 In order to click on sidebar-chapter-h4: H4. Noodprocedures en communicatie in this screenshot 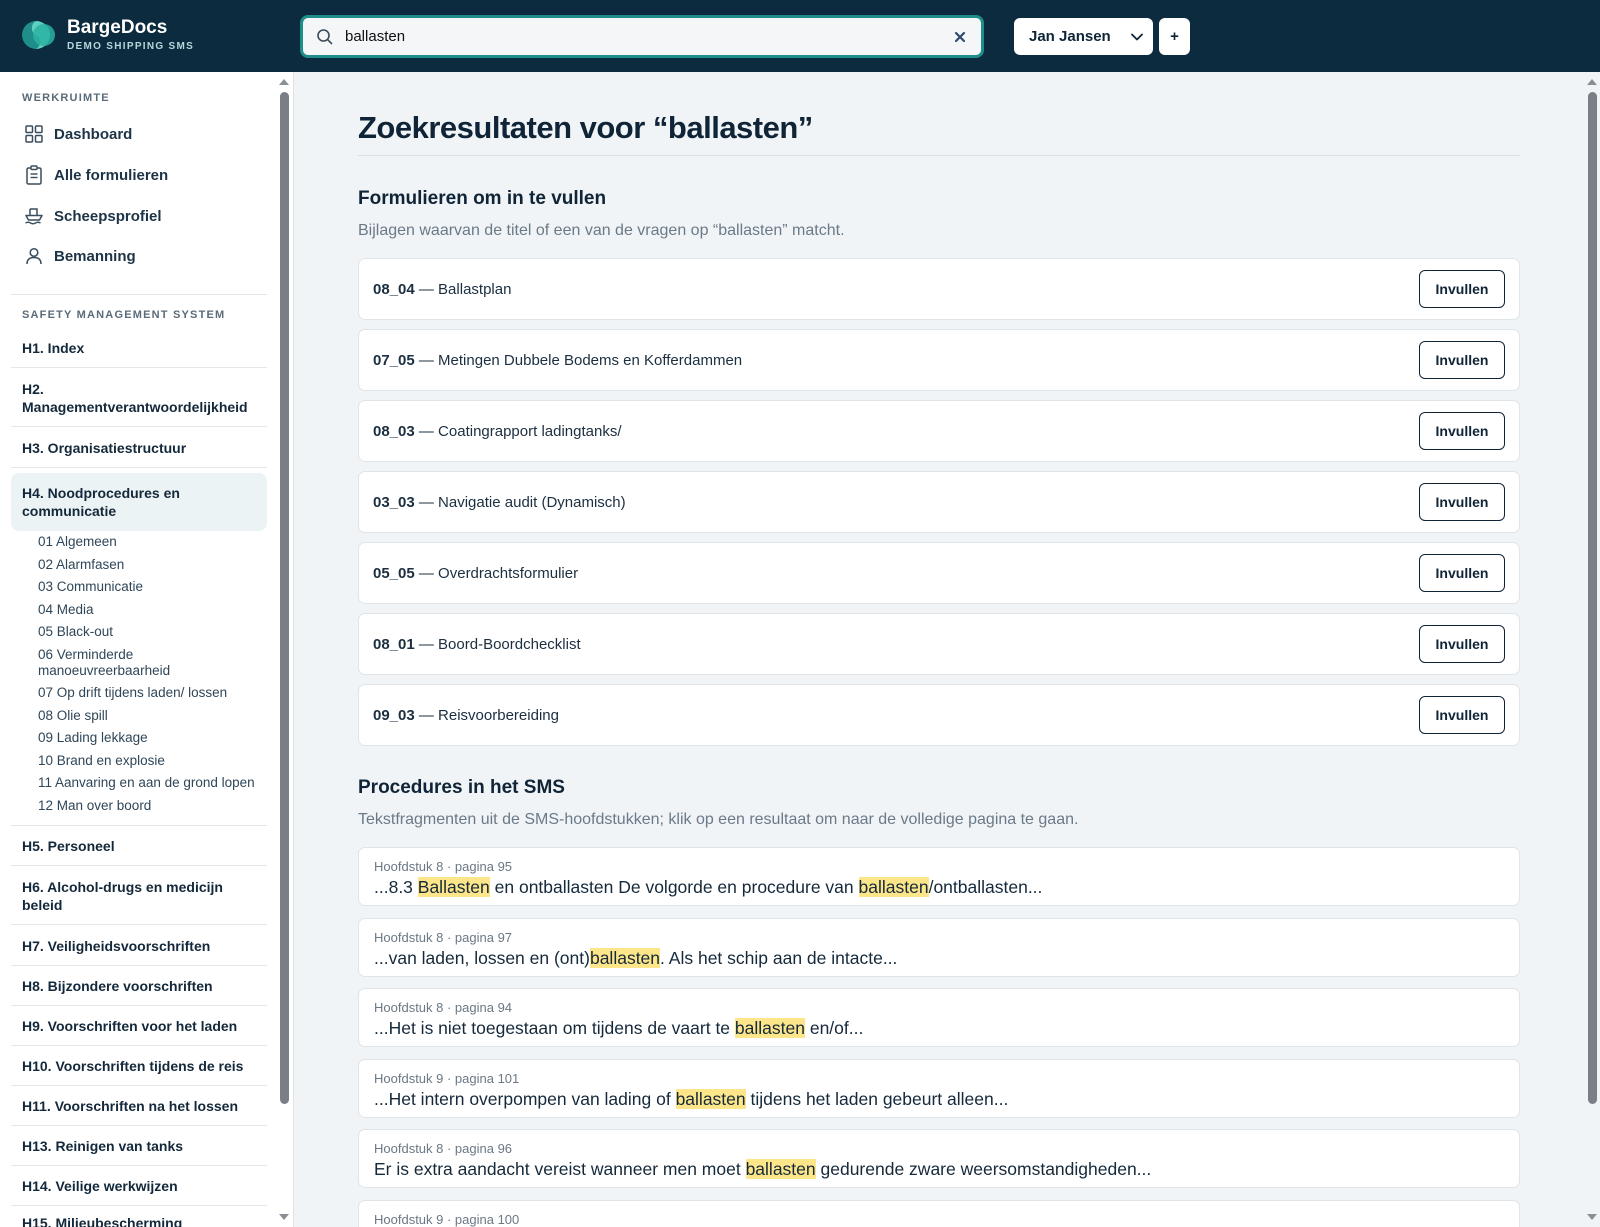, I will do `click(139, 502)`.